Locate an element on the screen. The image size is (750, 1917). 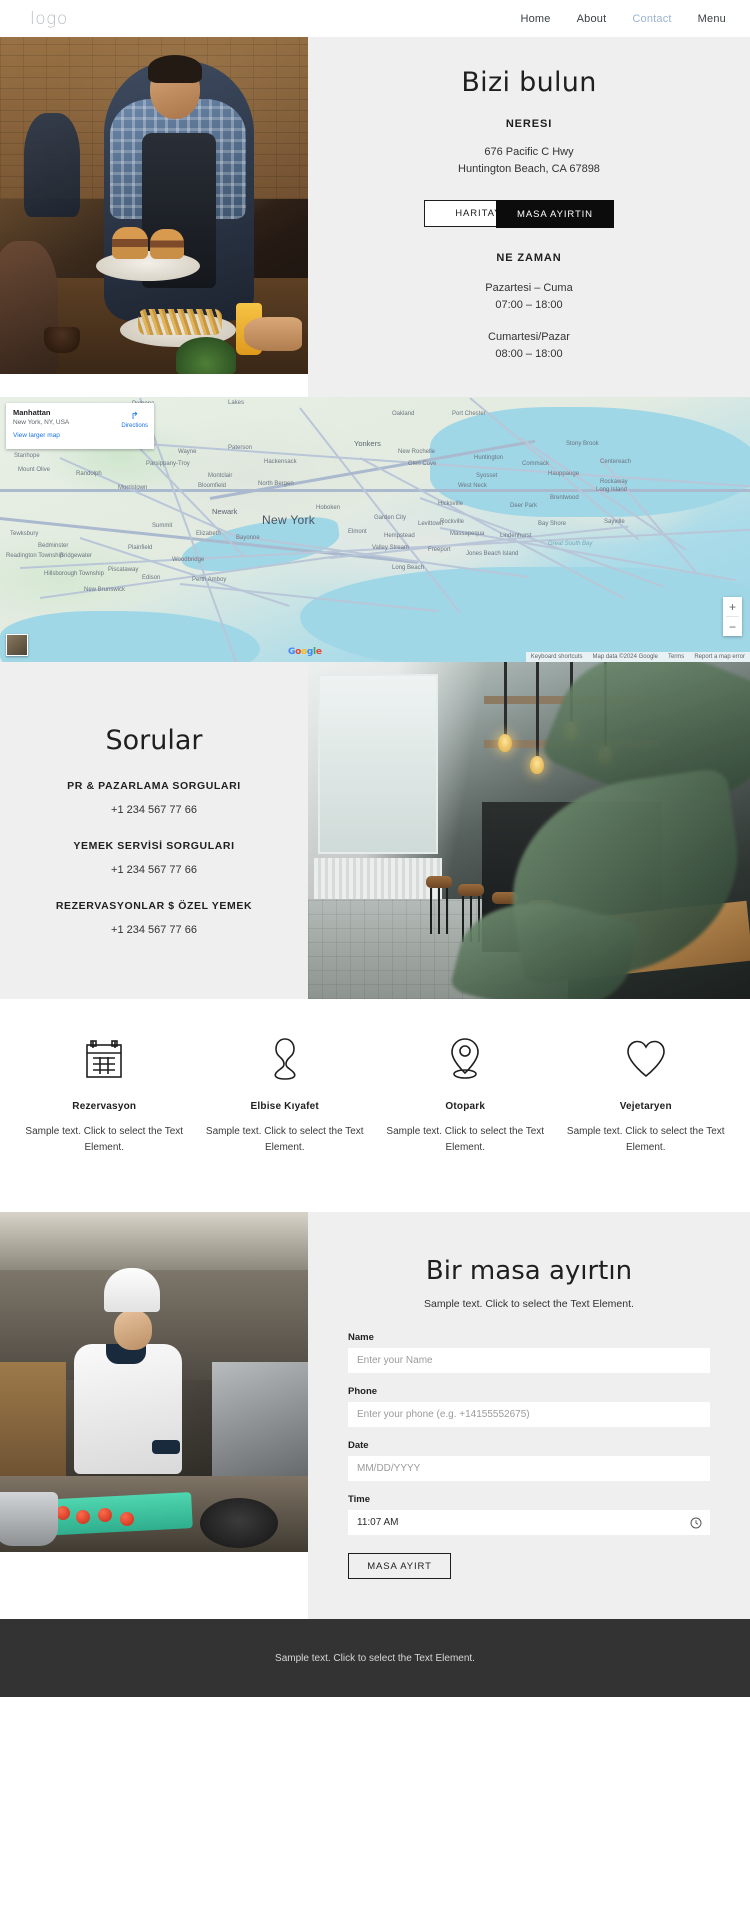
terms-link: Terms is located at coordinates (676, 657).